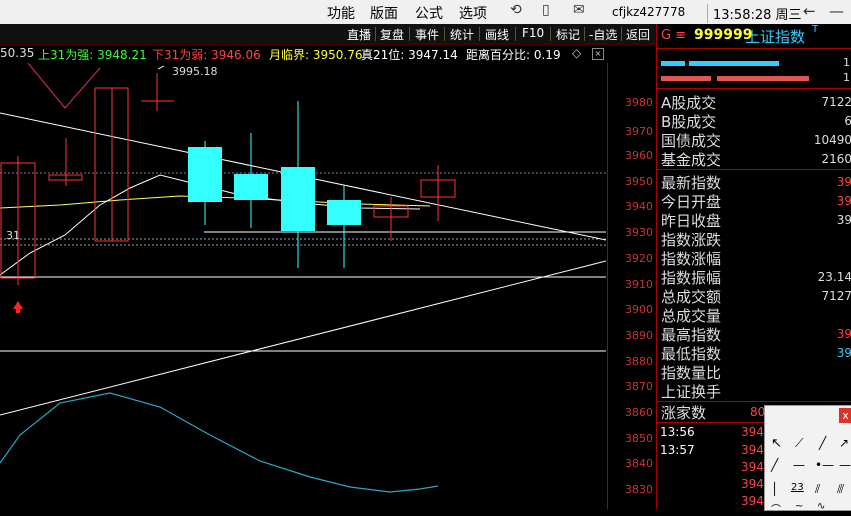  I want to click on self-select-button: -自选, so click(603, 34).